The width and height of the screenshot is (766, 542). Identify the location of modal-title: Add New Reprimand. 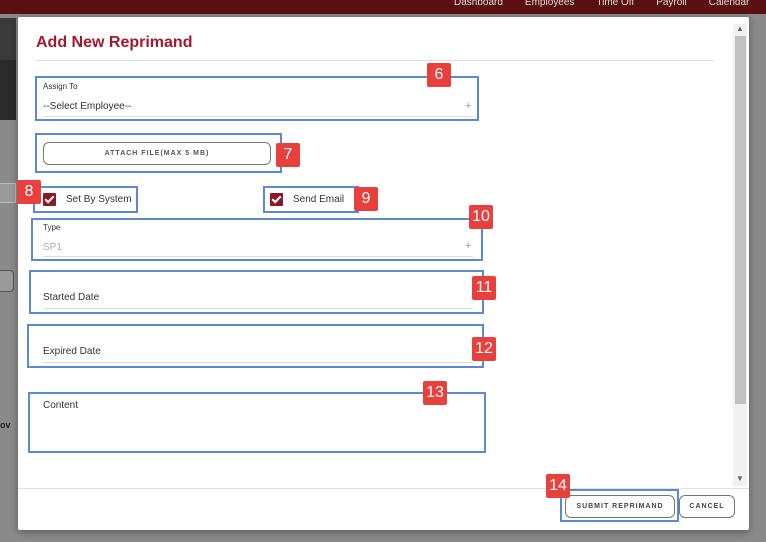
(114, 42).